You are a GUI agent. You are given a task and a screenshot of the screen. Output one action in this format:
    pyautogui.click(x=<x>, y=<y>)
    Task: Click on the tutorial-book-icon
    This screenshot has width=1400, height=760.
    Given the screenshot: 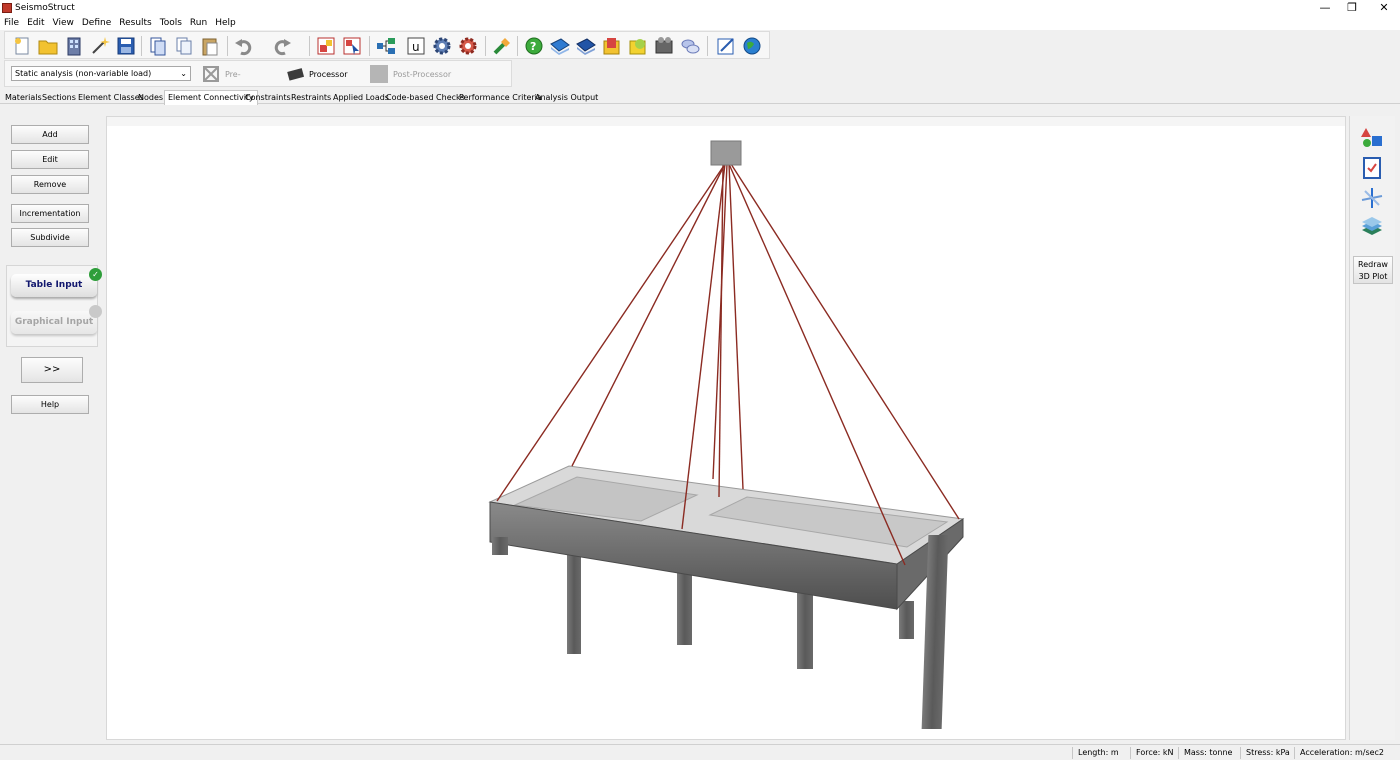 What is the action you would take?
    pyautogui.click(x=586, y=46)
    